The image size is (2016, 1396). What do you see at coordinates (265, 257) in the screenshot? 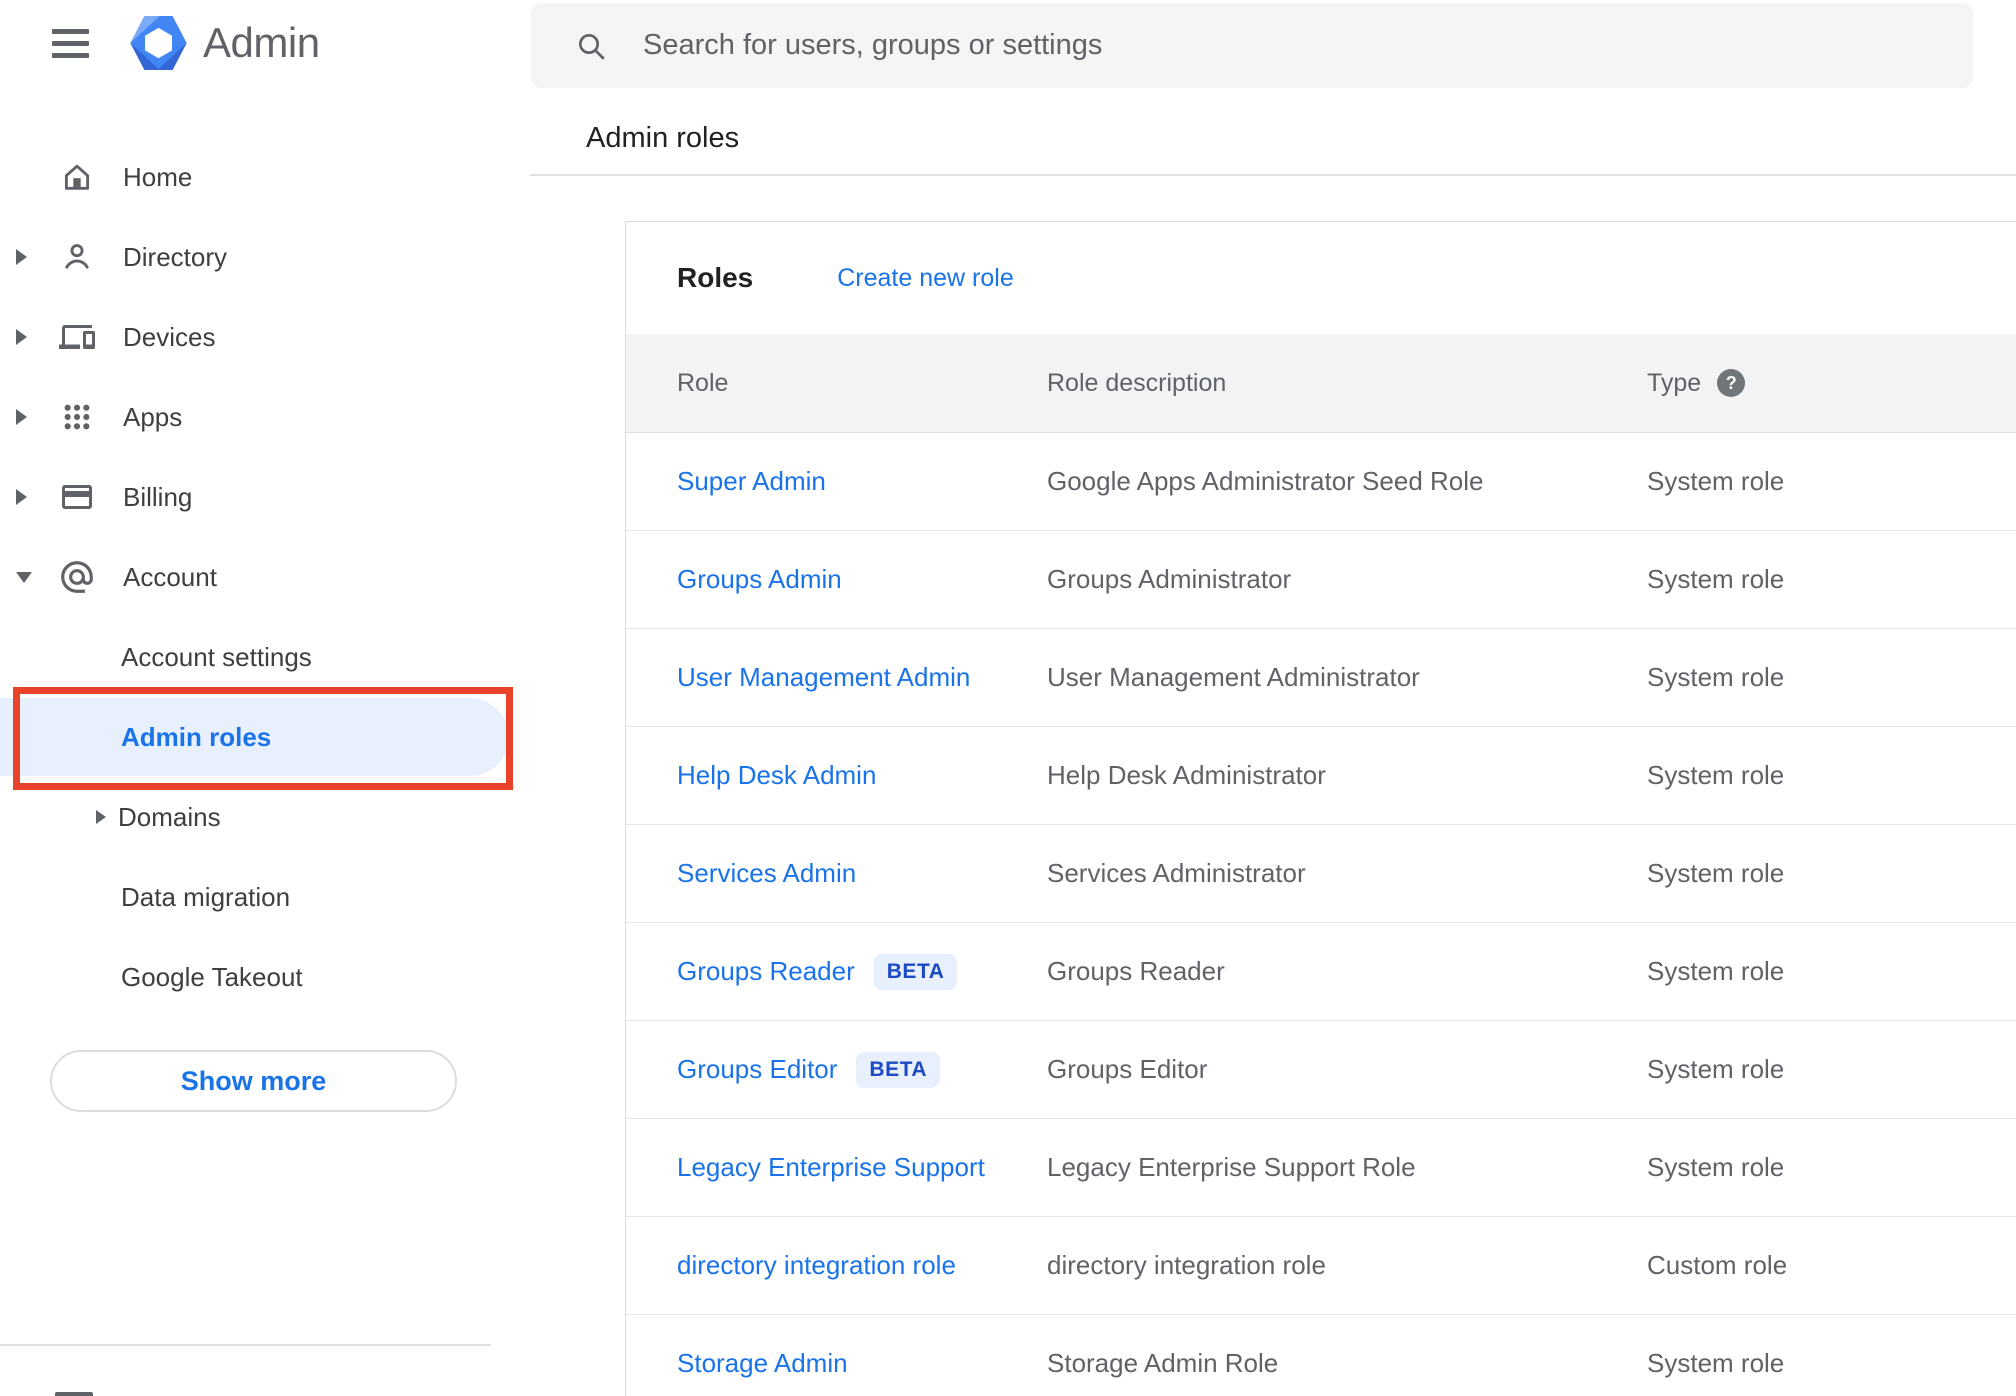
I see `sidebar-item-directory: Directory` at bounding box center [265, 257].